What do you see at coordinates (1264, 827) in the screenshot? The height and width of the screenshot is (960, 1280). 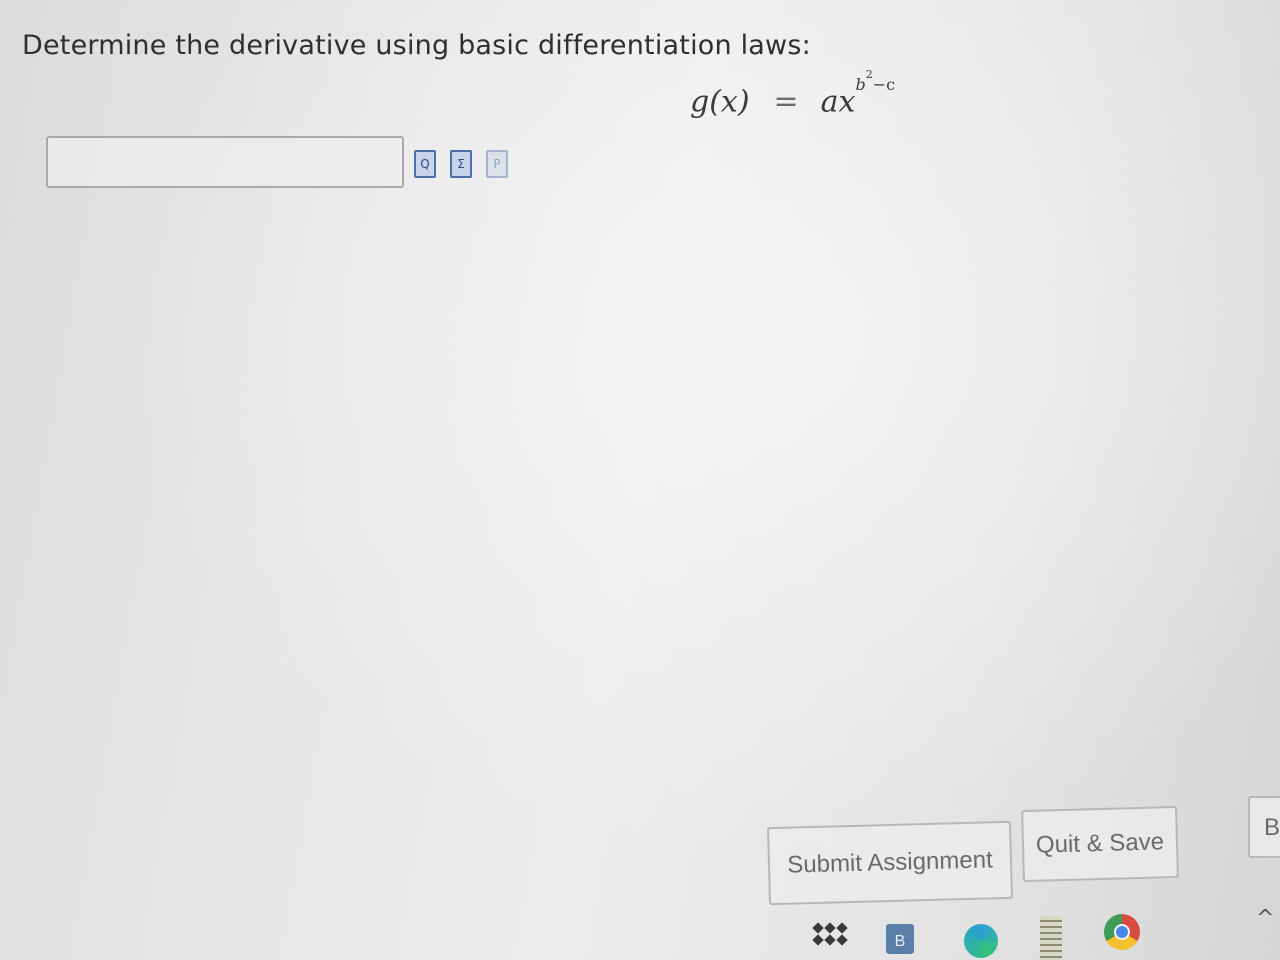 I see `edge-button: B` at bounding box center [1264, 827].